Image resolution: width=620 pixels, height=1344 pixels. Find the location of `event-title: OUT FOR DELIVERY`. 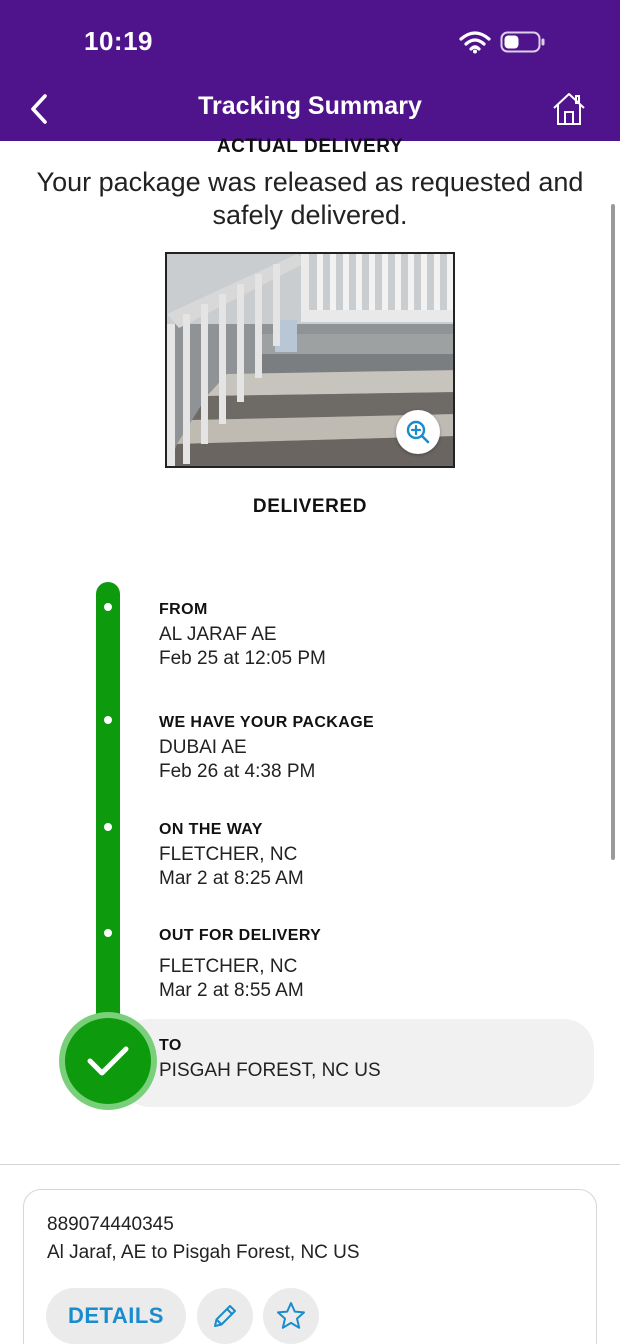

event-title: OUT FOR DELIVERY is located at coordinates (240, 935).